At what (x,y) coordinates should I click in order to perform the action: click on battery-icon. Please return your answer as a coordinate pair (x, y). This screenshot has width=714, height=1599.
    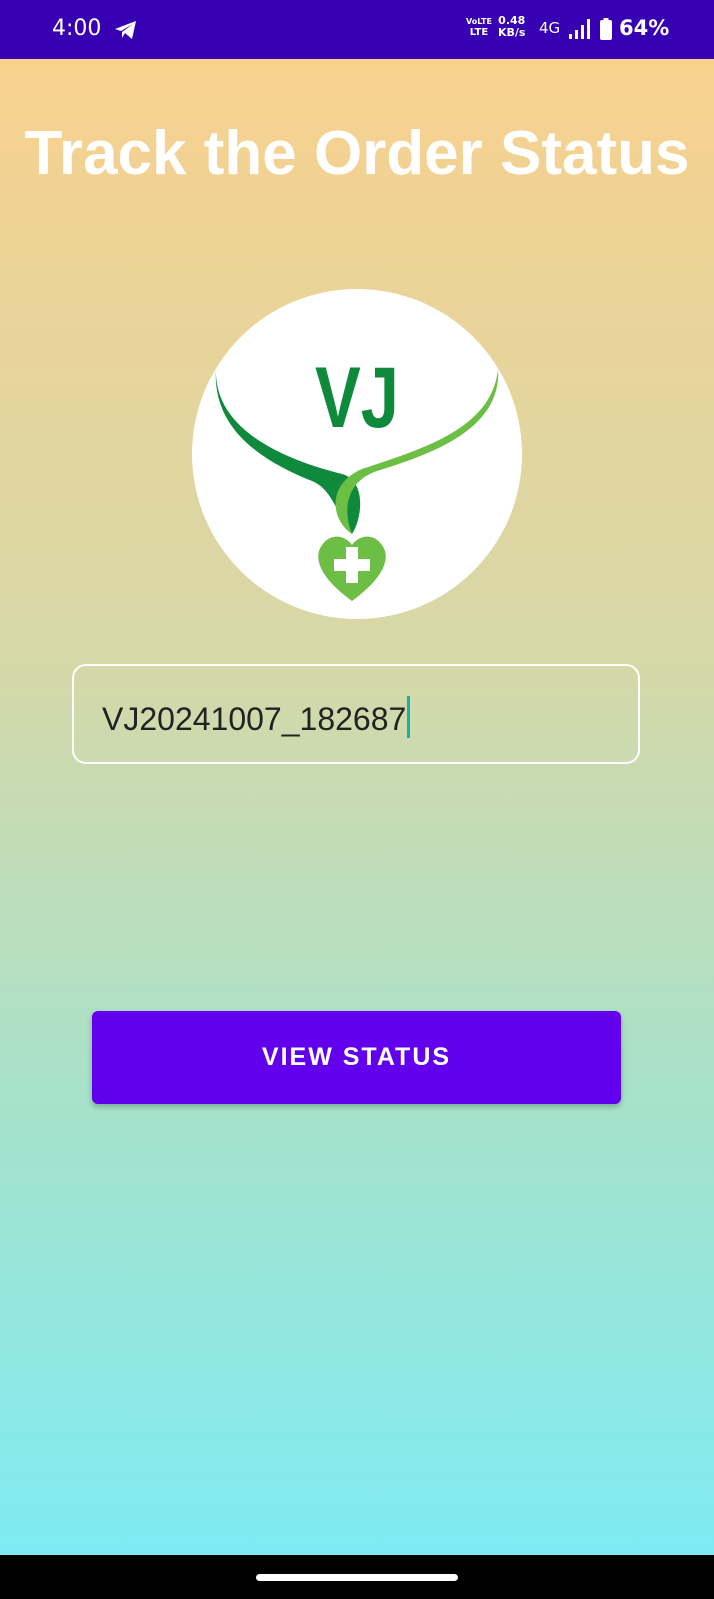
    Looking at the image, I should click on (606, 29).